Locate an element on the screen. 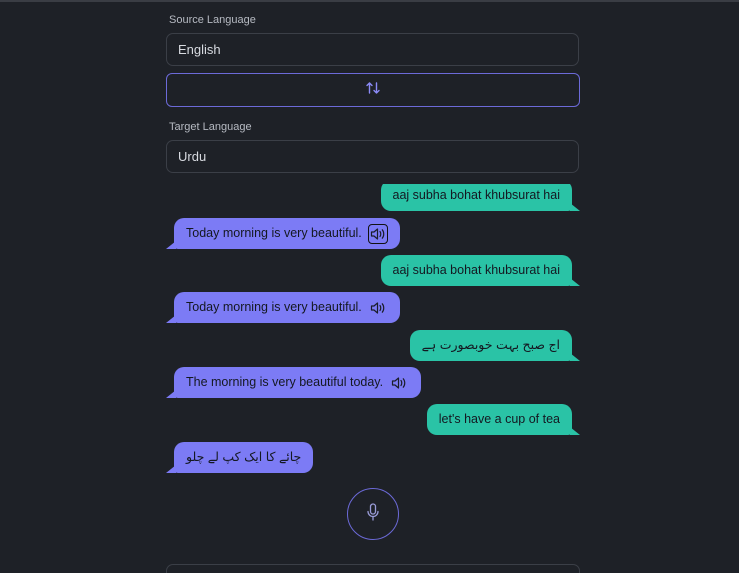 The width and height of the screenshot is (739, 573). message-user: اج صبح بہت خوبصورت ہے is located at coordinates (494, 345).